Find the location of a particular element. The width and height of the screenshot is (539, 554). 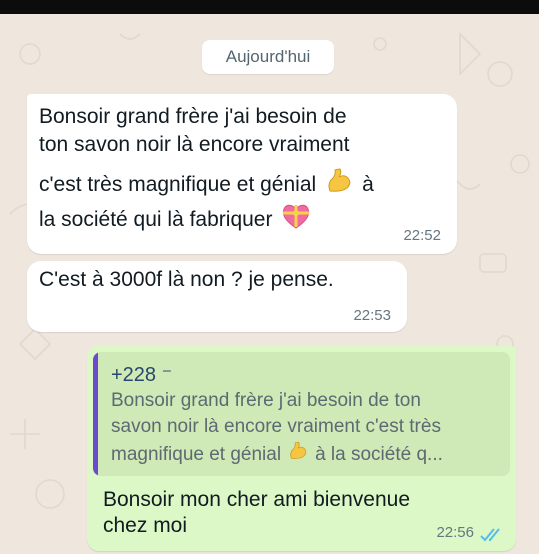

date-divider-chip: Aujourd'hui is located at coordinates (268, 57).